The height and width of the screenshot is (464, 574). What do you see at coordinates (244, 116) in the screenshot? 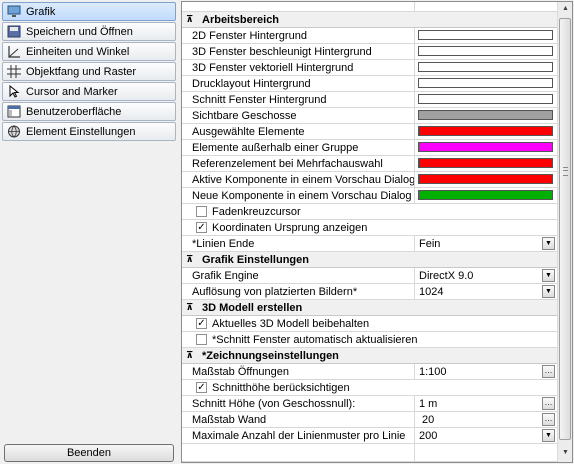
I see `property-label: Sichtbare Geschosse` at bounding box center [244, 116].